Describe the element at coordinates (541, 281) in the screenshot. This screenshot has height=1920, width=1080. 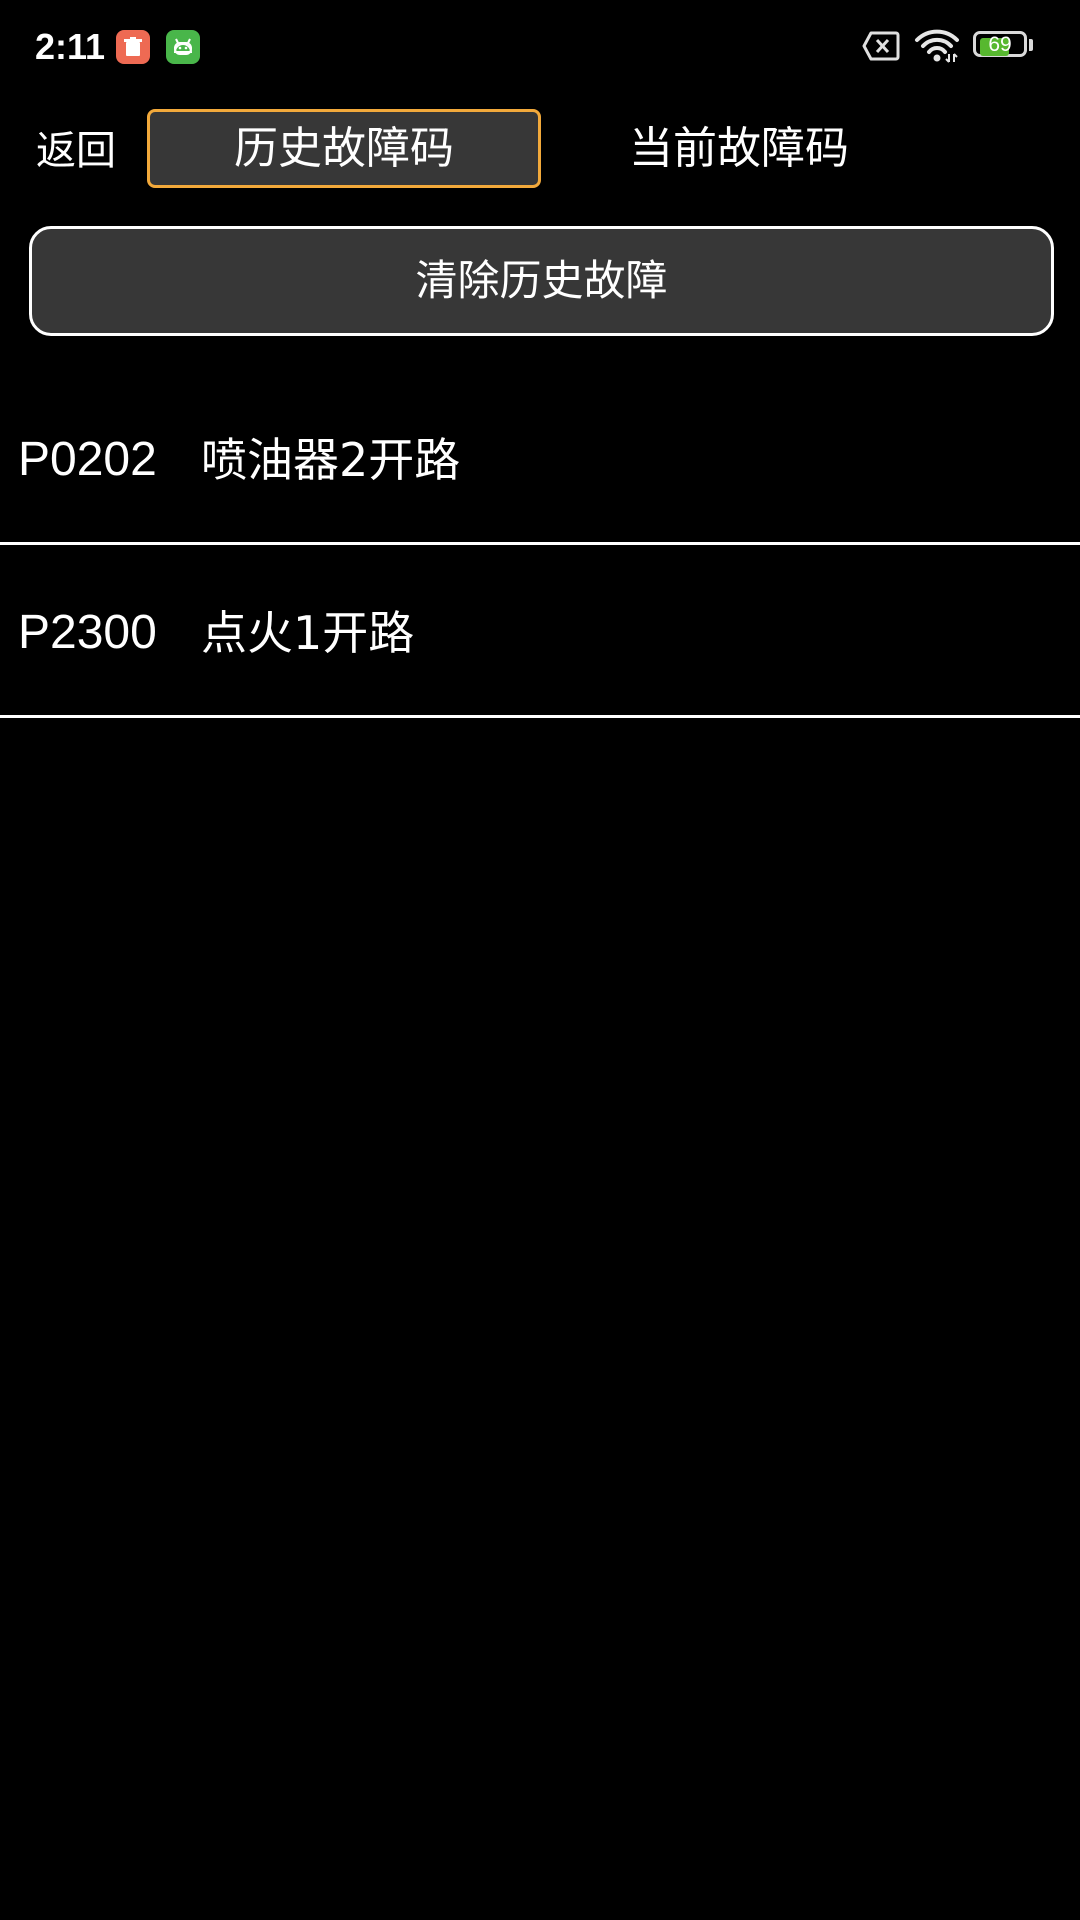
I see `clear-history-button: 清除历史故障` at that location.